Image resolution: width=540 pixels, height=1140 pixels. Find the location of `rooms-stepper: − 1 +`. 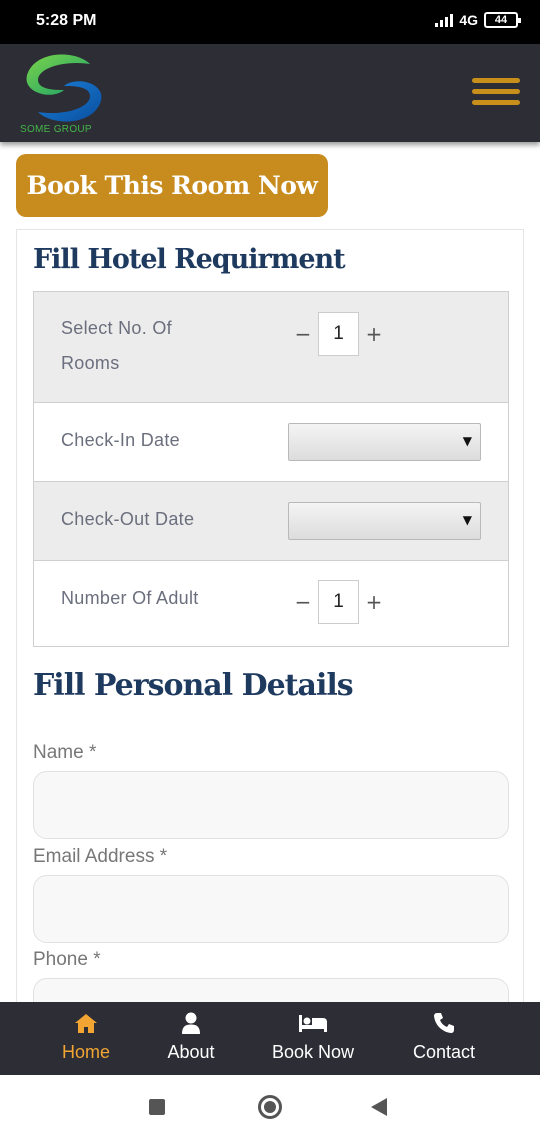

rooms-stepper: − 1 + is located at coordinates (338, 334).